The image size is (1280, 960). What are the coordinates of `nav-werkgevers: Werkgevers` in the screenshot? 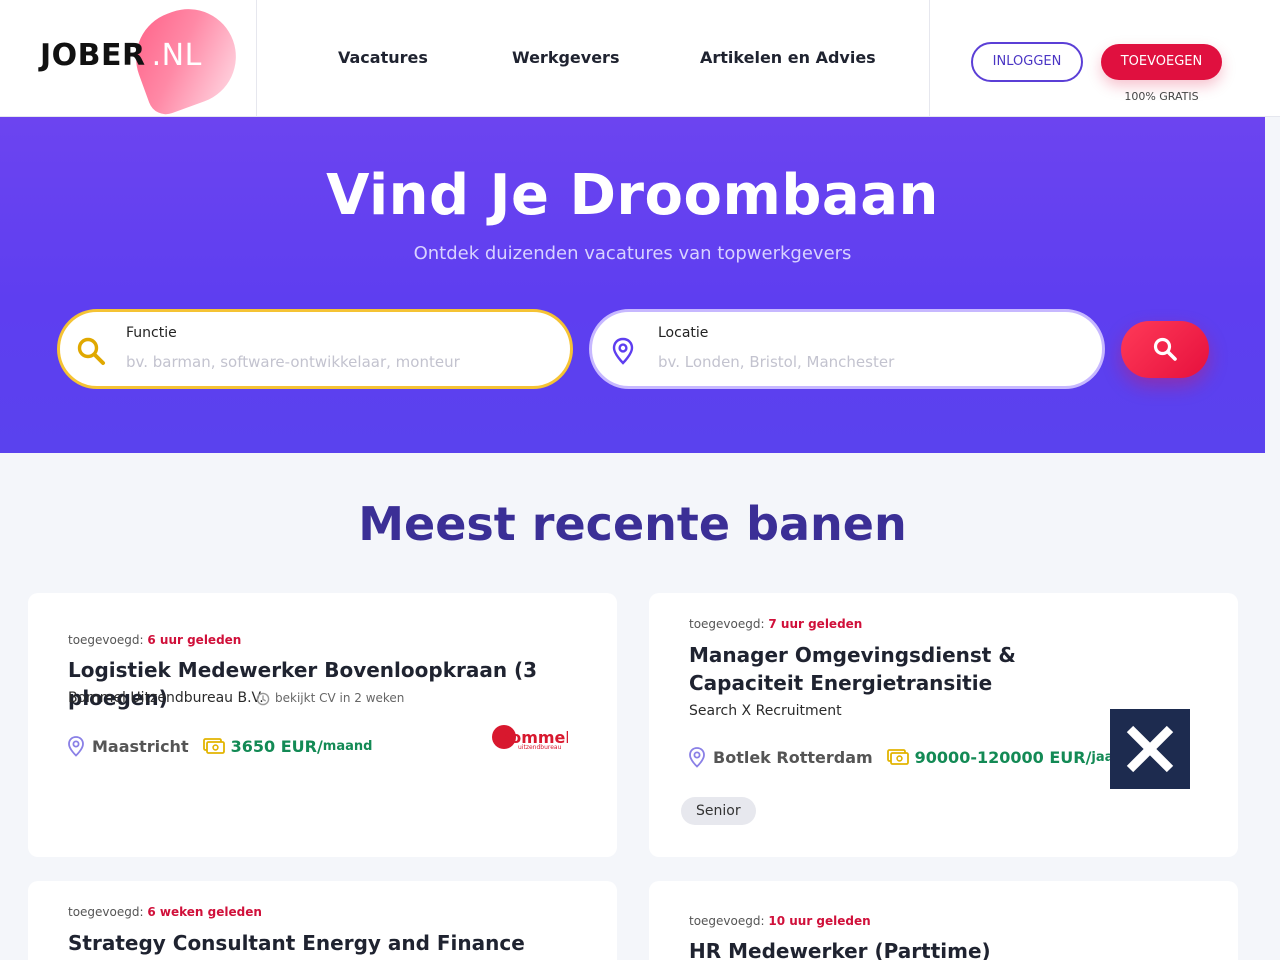 It's located at (565, 57).